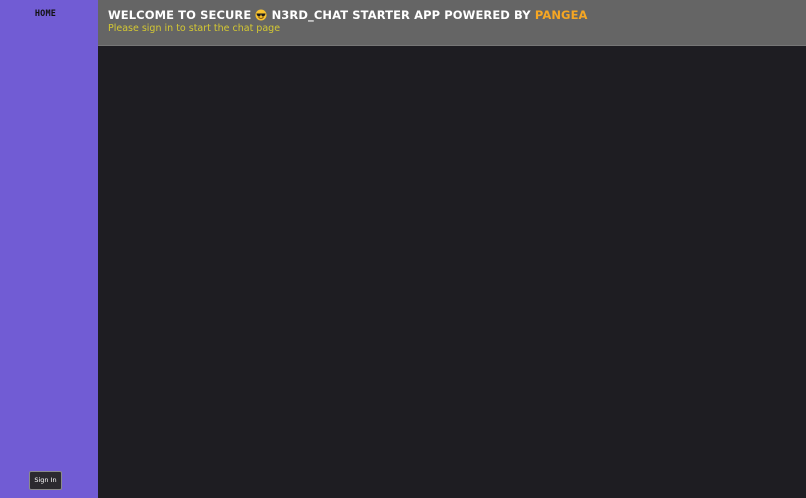 The image size is (806, 498). Describe the element at coordinates (49, 249) in the screenshot. I see `sidebar: HOME Sign In` at that location.